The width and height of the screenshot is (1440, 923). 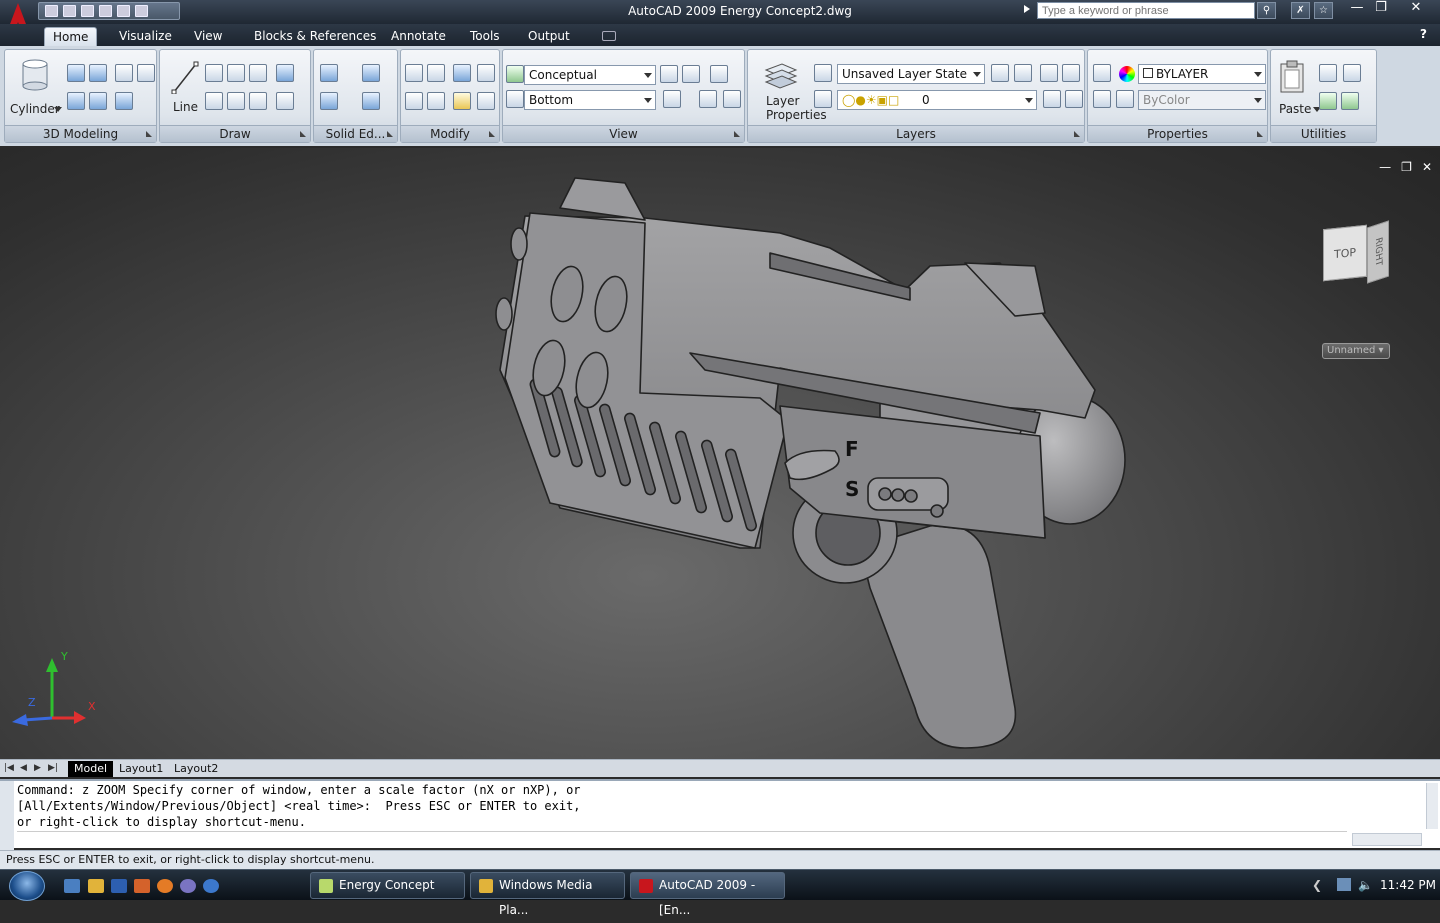 What do you see at coordinates (823, 99) in the screenshot?
I see `layer-previous-icon` at bounding box center [823, 99].